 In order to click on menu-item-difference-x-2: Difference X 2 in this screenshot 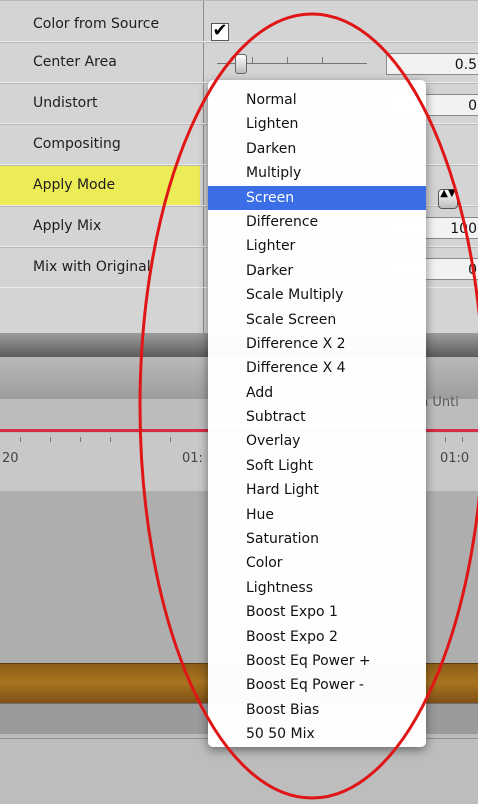, I will do `click(317, 344)`.